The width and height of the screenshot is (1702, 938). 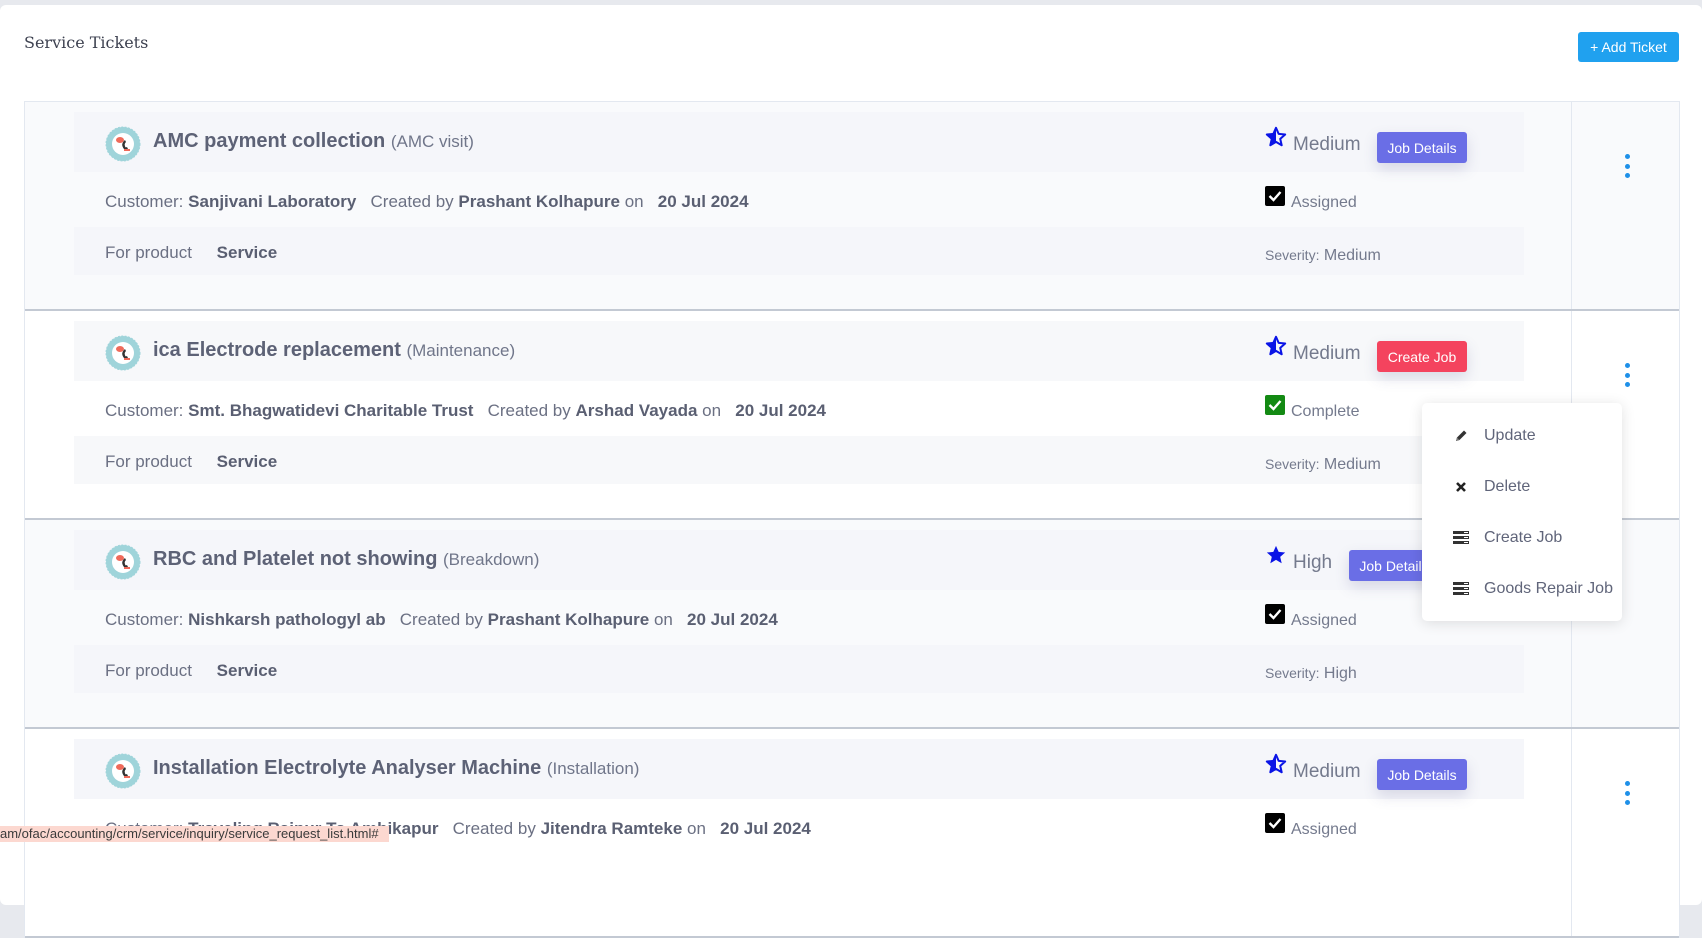 What do you see at coordinates (1532, 589) in the screenshot?
I see `menu-item-goods-repair-job: Goods Repair Job` at bounding box center [1532, 589].